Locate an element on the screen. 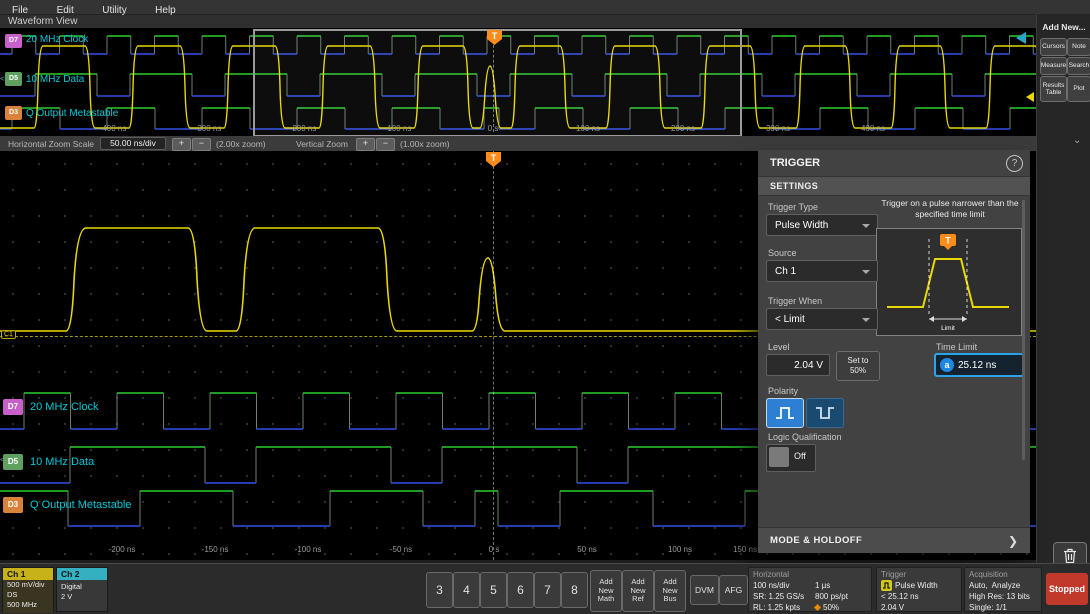 This screenshot has width=1090, height=614. acquisition-title: Acquisition is located at coordinates (988, 574).